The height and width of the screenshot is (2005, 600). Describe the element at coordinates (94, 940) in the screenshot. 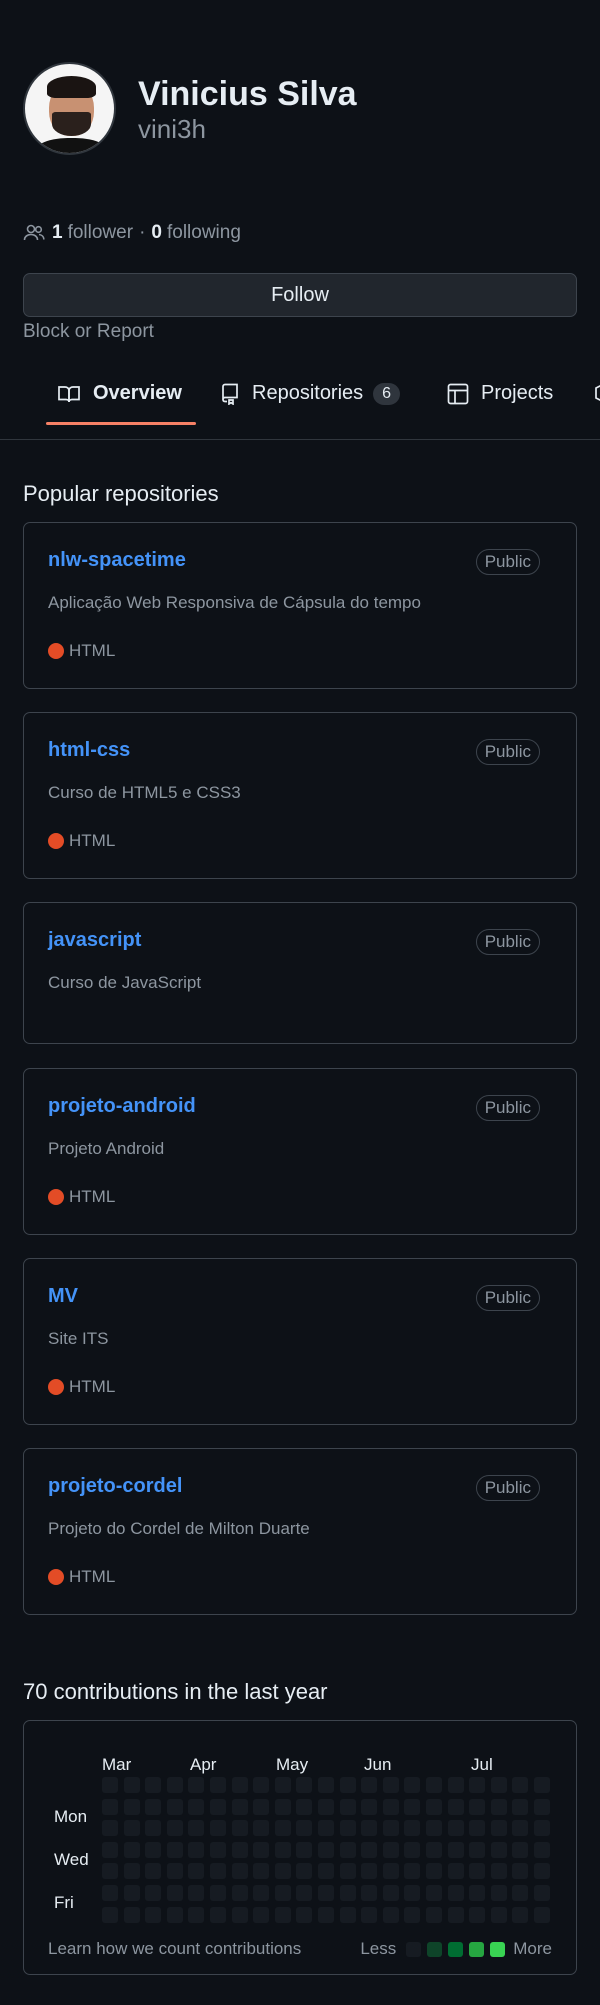

I see `repo-name-link: javascript` at that location.